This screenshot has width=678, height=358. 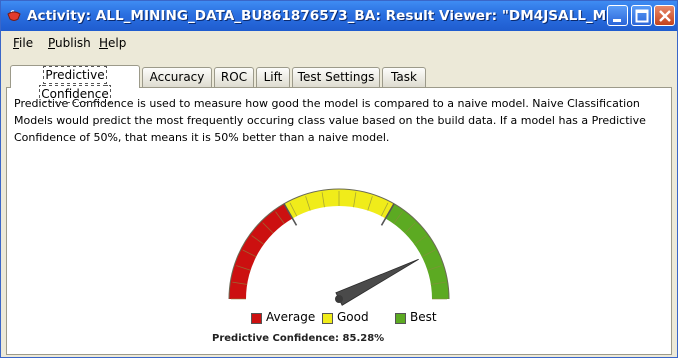 I want to click on legend-swatch-good, so click(x=327, y=318).